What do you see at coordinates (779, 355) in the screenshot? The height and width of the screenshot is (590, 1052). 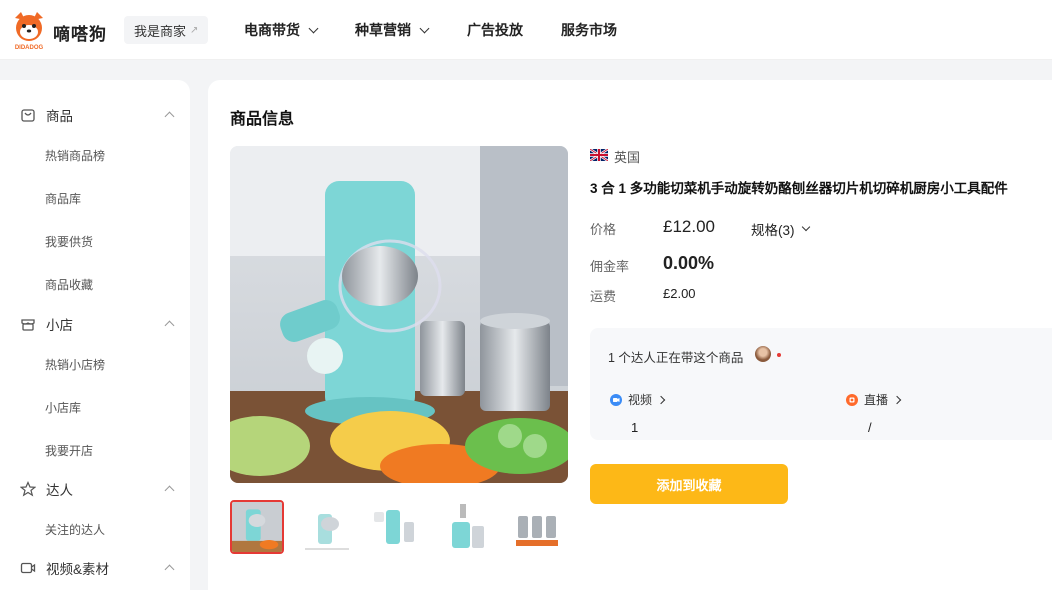 I see `indicator-dot` at bounding box center [779, 355].